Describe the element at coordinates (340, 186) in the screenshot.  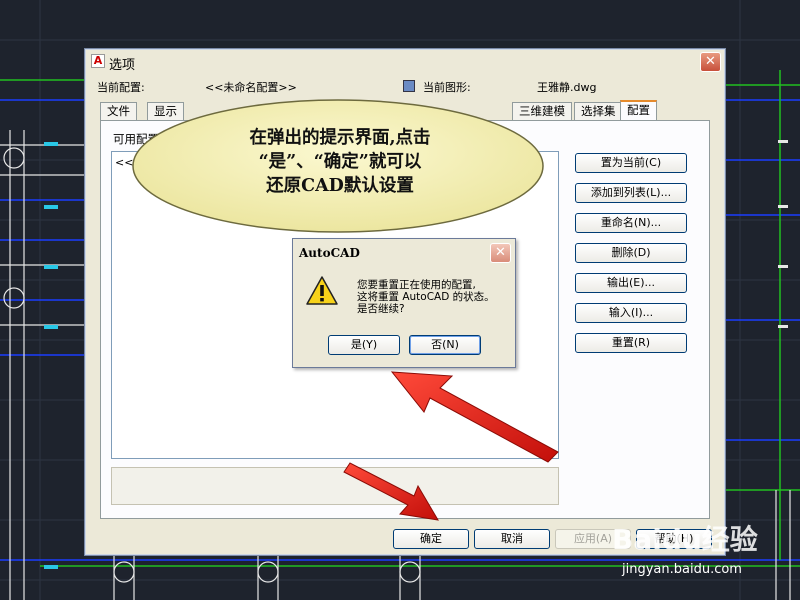
I see `callout-line: 还原CAD默认设置` at that location.